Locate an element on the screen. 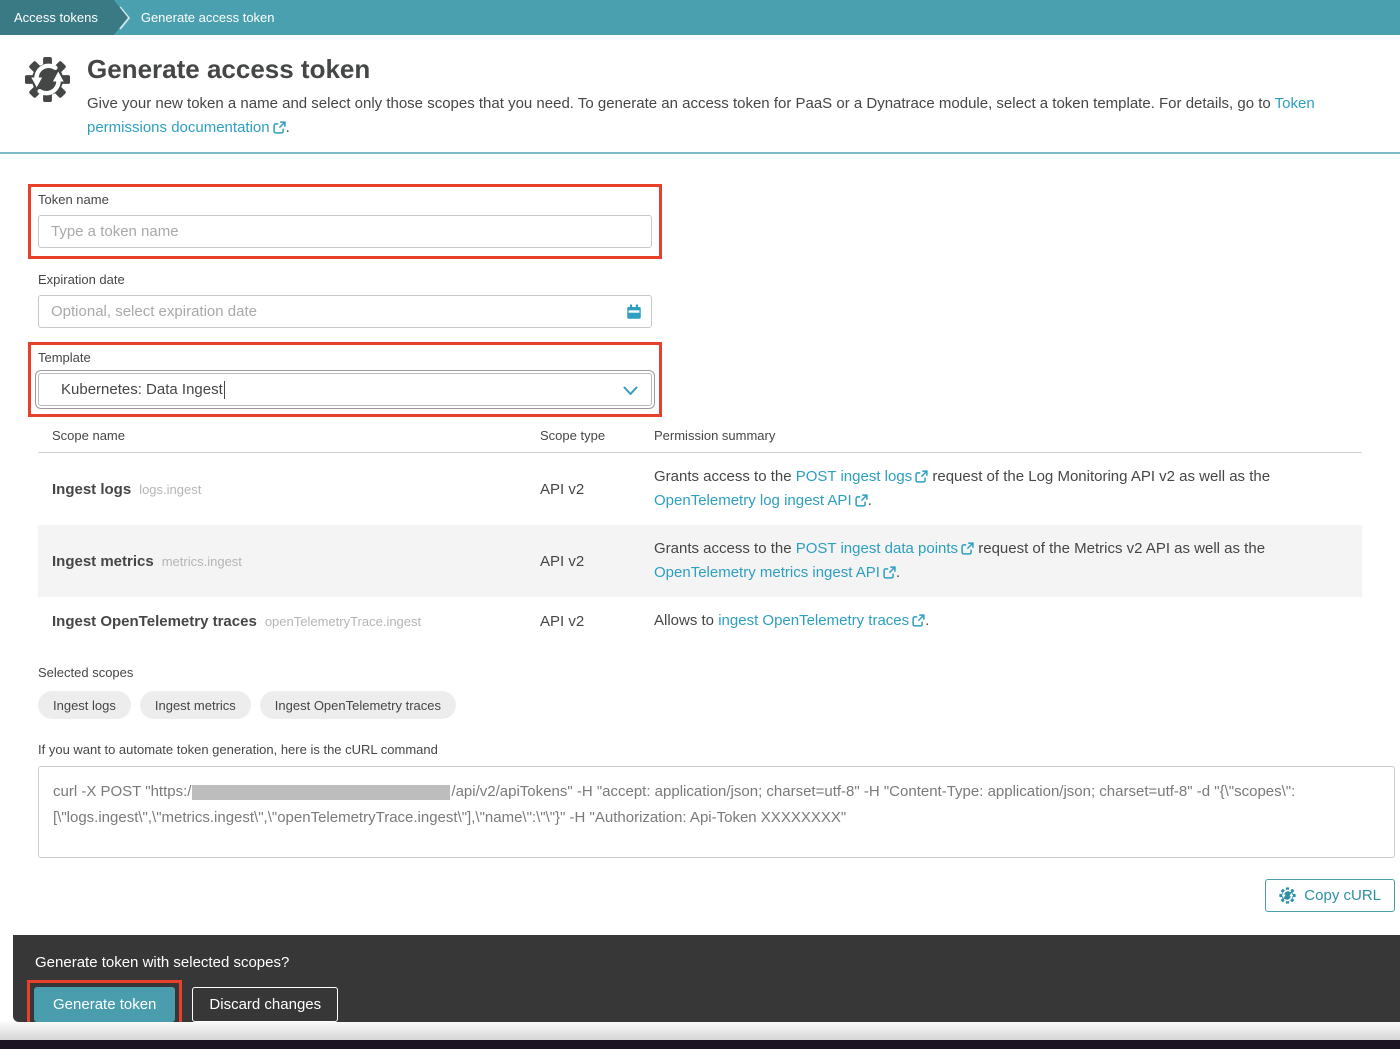  template-value: Kubernetes: Data Ingest is located at coordinates (142, 389).